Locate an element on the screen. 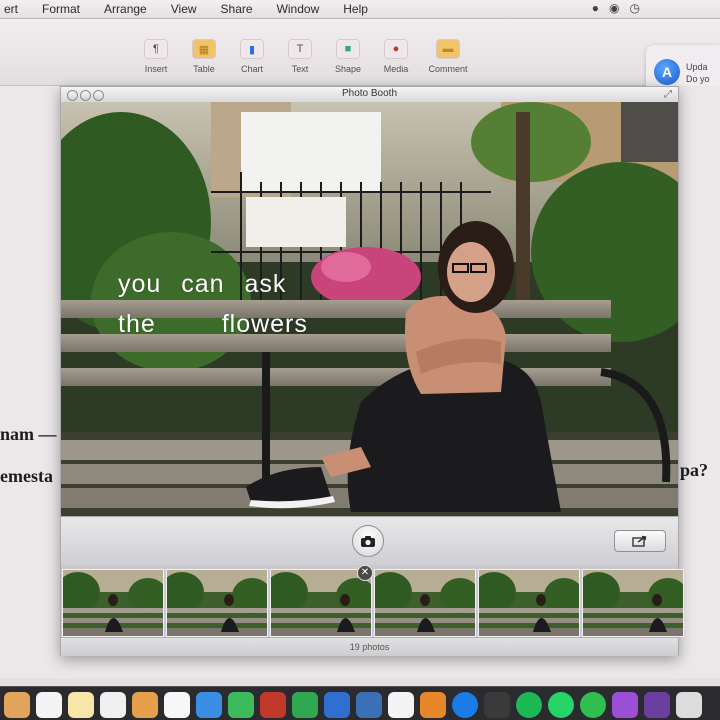  chart-button: ▮ Chart is located at coordinates (252, 56).